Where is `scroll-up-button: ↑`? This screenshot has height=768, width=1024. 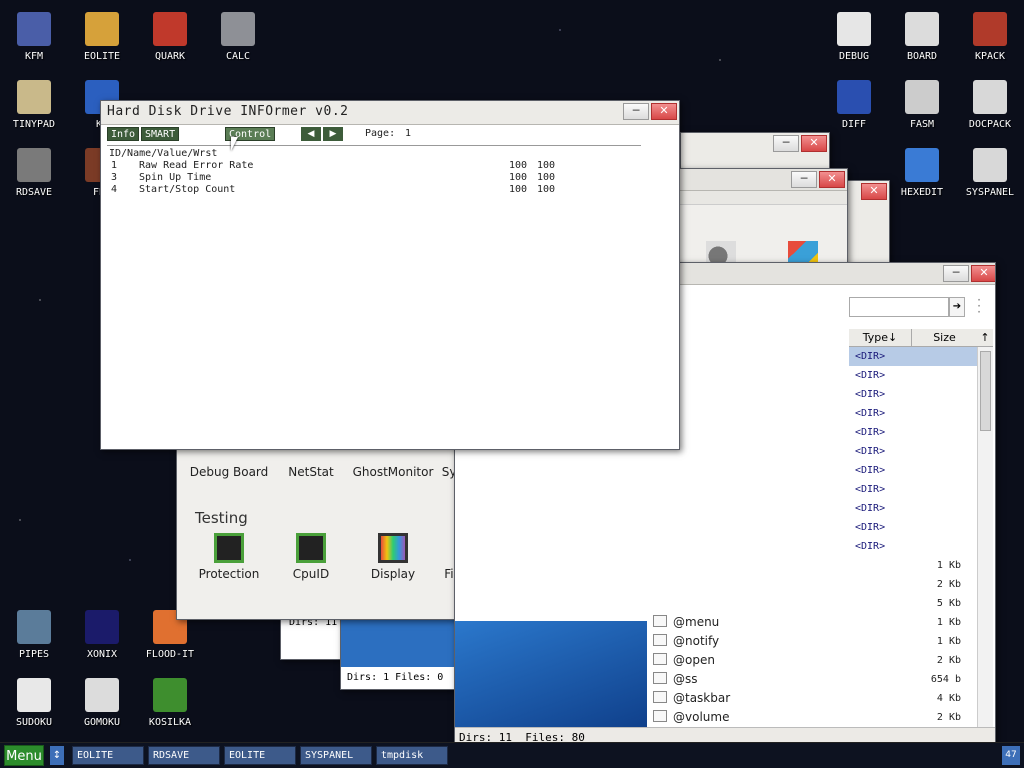
scroll-up-button: ↑ is located at coordinates (985, 338).